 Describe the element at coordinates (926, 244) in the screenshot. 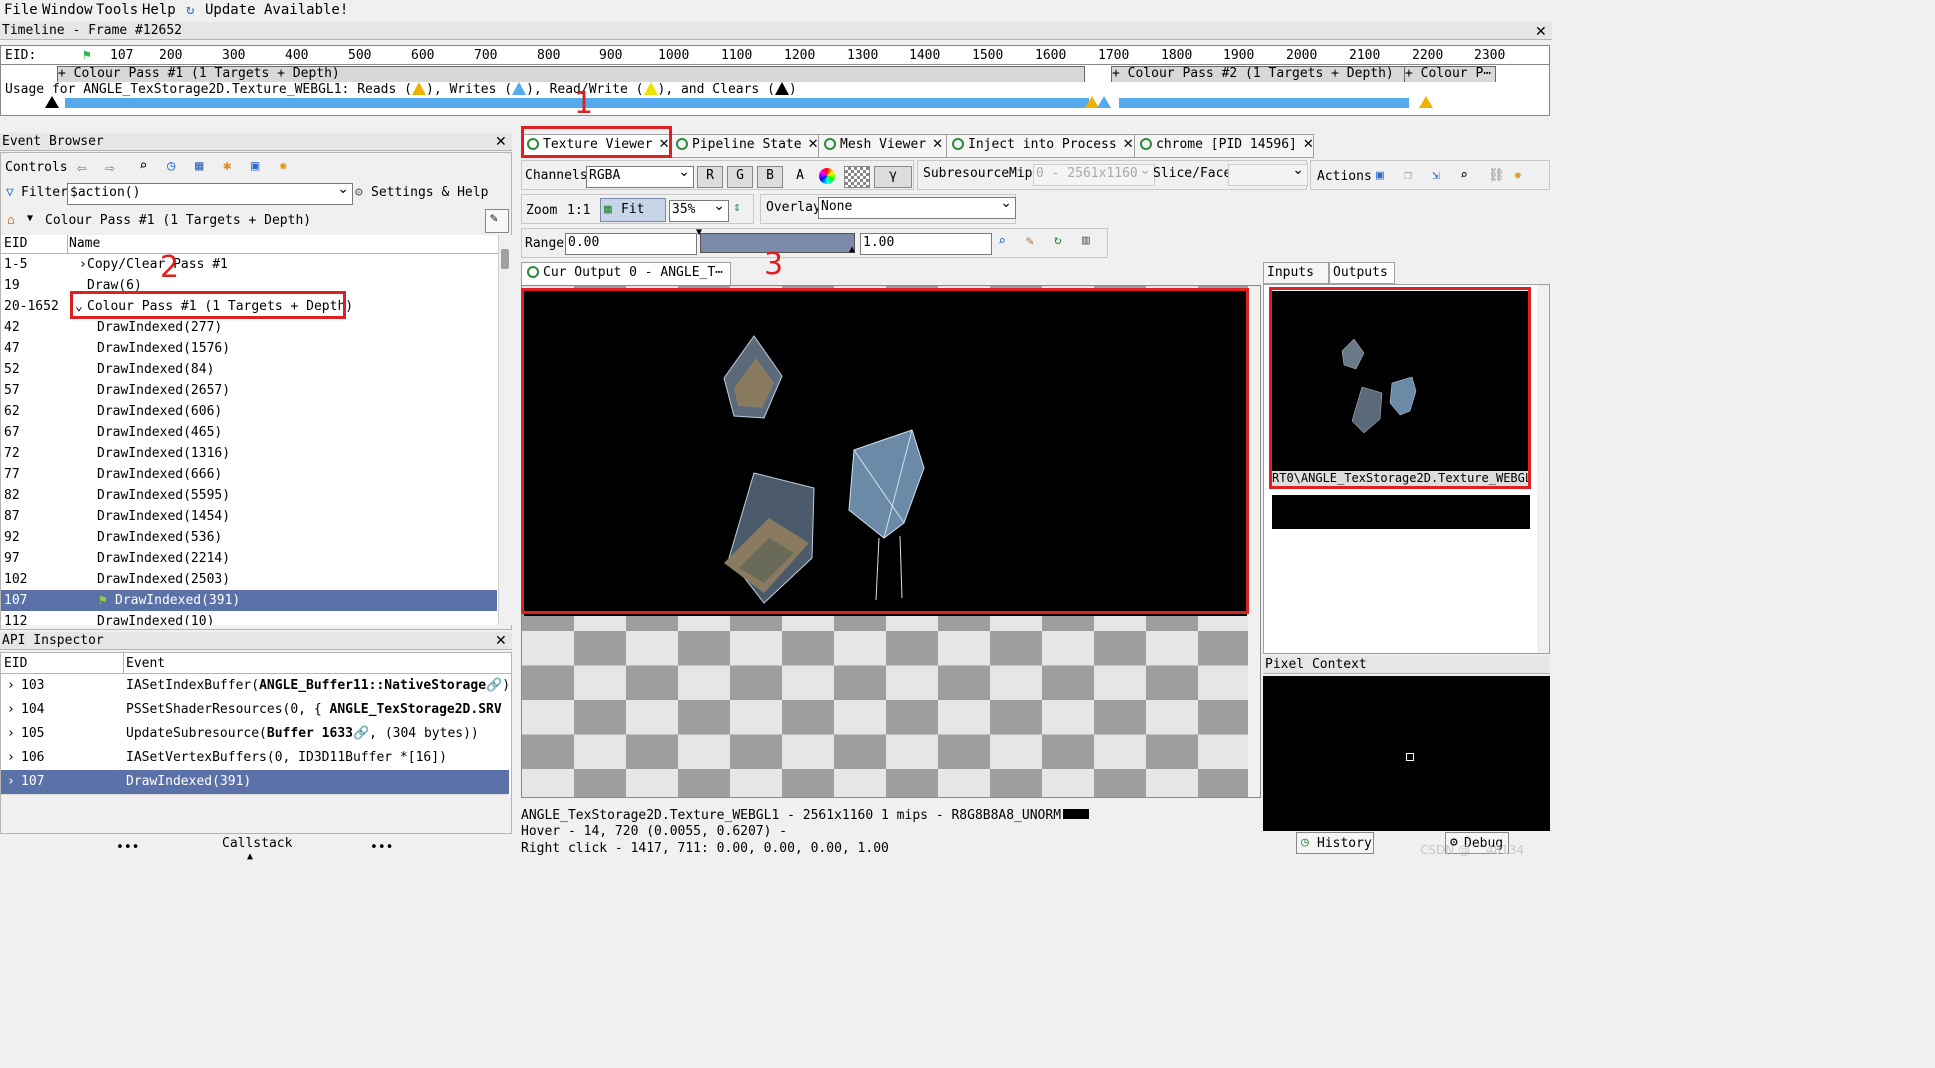

I see `range-max-input: 1.00` at that location.